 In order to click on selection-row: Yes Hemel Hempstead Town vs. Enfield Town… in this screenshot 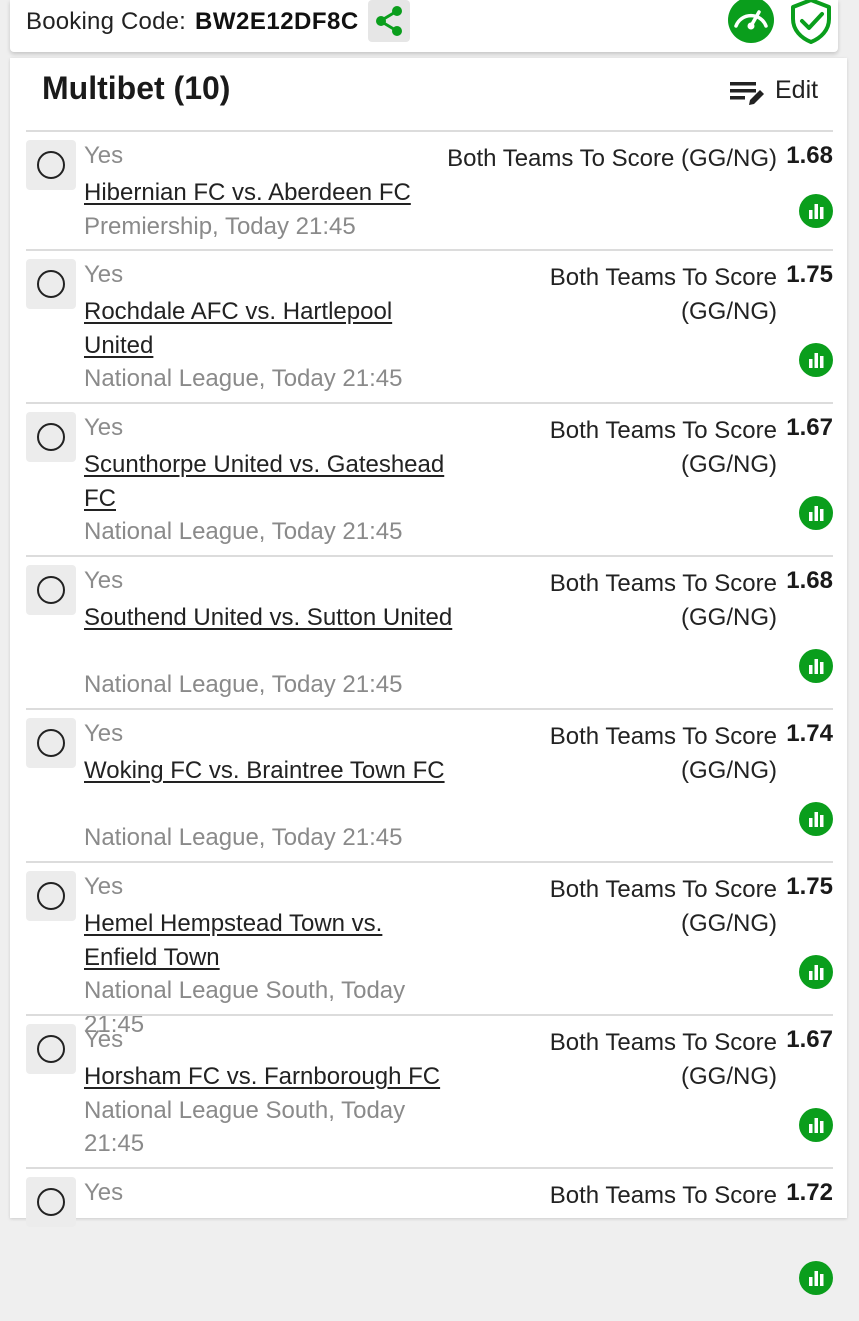, I will do `click(429, 949)`.